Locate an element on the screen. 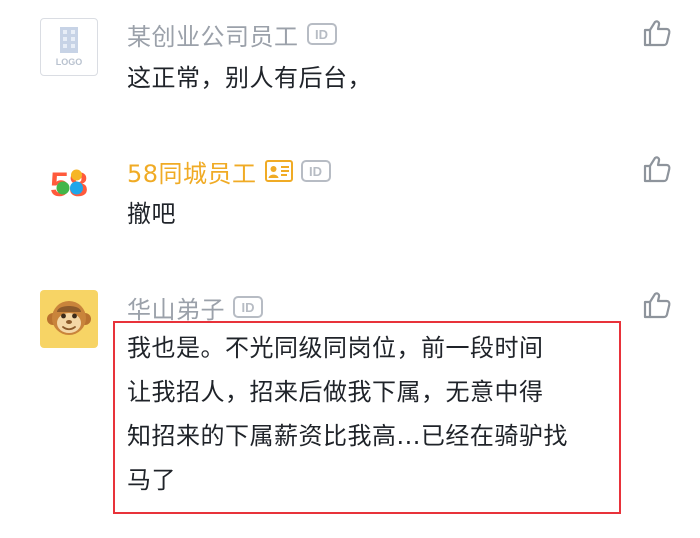 Image resolution: width=700 pixels, height=538 pixels. user-info: 华山弟子 ID is located at coordinates (195, 307).